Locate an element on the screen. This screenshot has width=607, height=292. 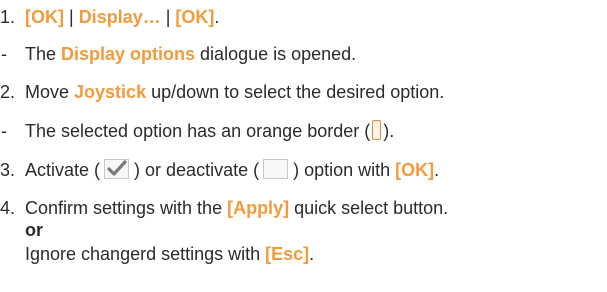
checkbox-empty-icon is located at coordinates (276, 169).